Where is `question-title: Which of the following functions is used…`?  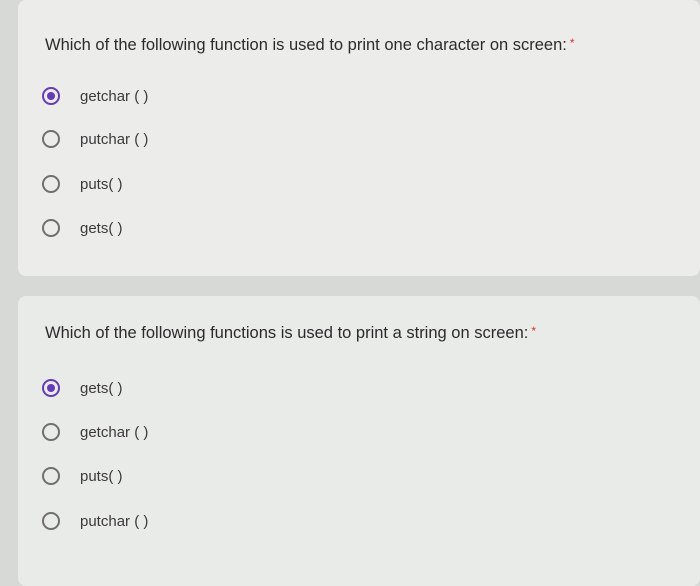
question-title: Which of the following functions is used… is located at coordinates (291, 333).